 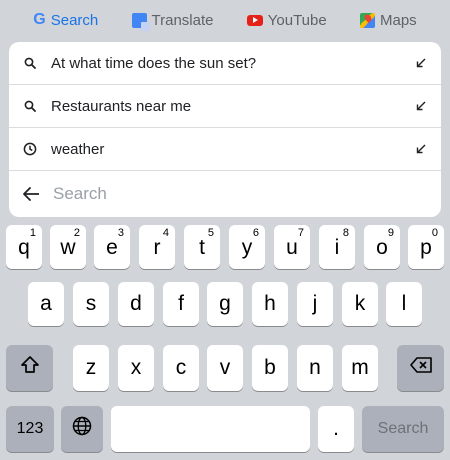 I want to click on top-link-search: G Search, so click(x=65, y=20).